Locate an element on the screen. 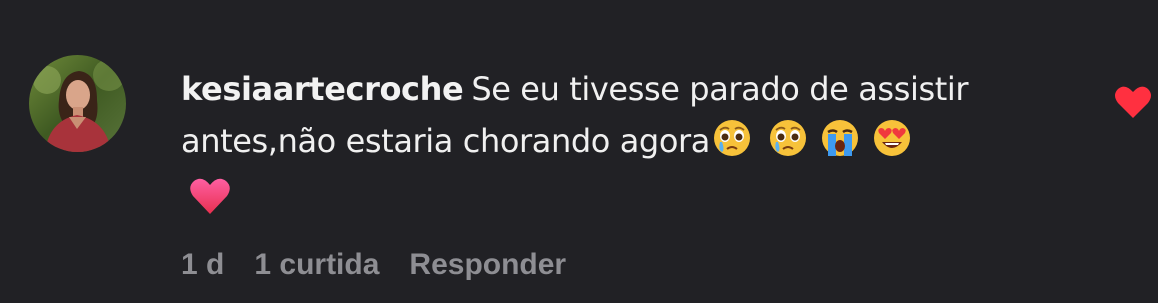 The height and width of the screenshot is (303, 1158). comment-time: 1 d is located at coordinates (203, 264).